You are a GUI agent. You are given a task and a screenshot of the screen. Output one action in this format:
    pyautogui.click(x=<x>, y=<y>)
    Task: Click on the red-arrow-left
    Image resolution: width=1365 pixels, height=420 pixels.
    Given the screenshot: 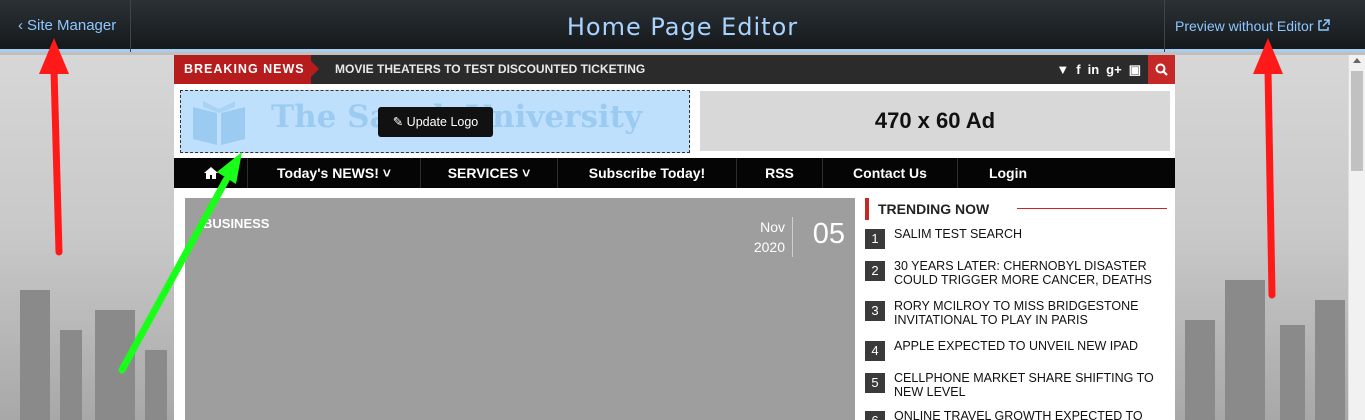 What is the action you would take?
    pyautogui.click(x=54, y=147)
    